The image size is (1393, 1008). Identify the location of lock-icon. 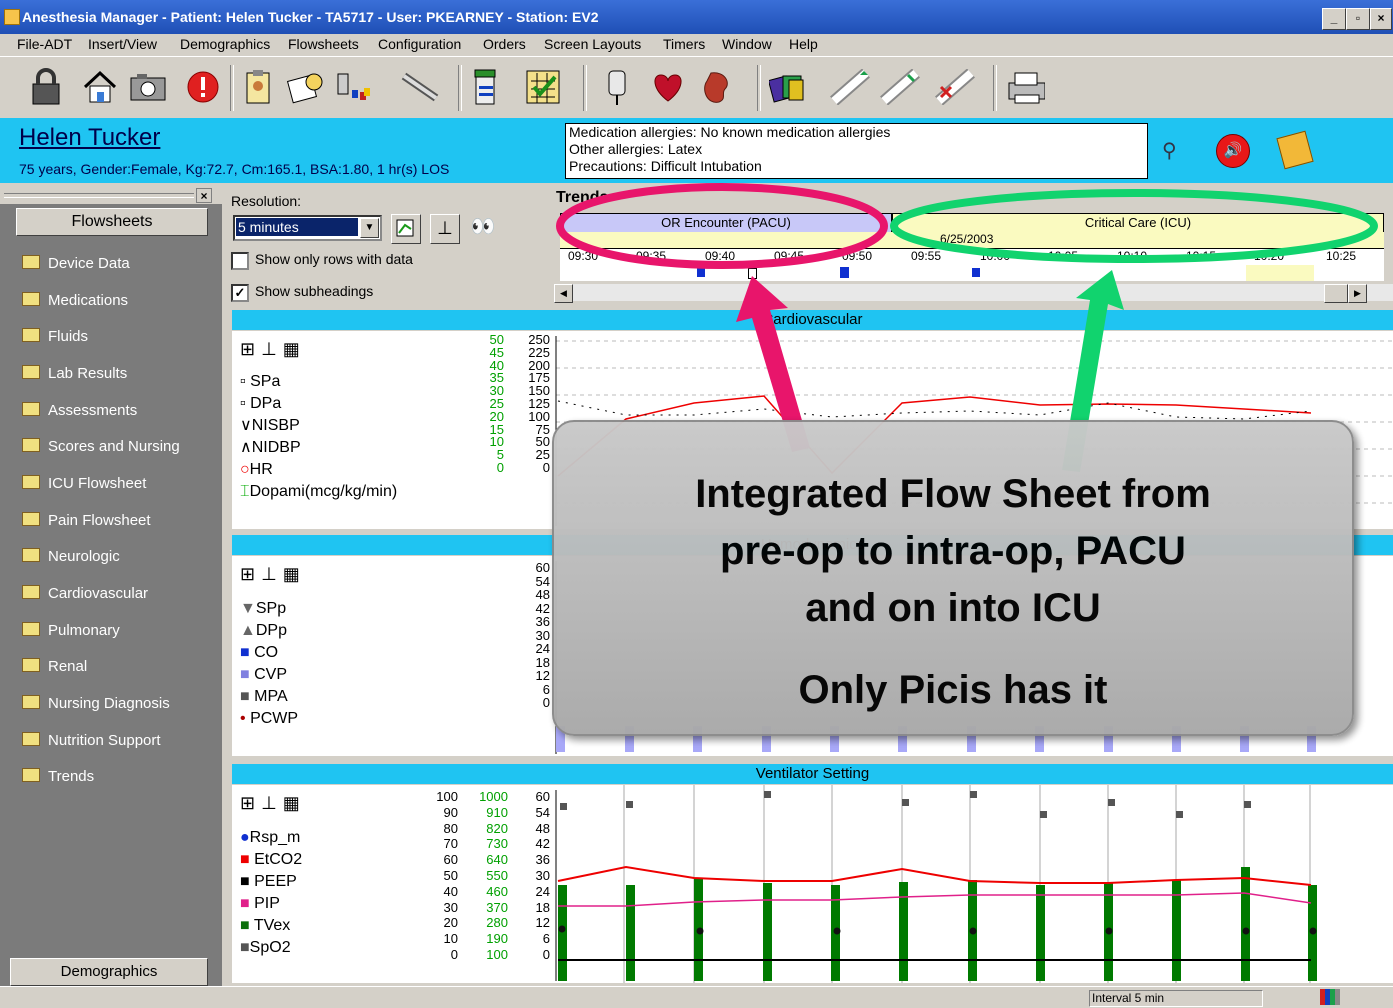
(46, 87).